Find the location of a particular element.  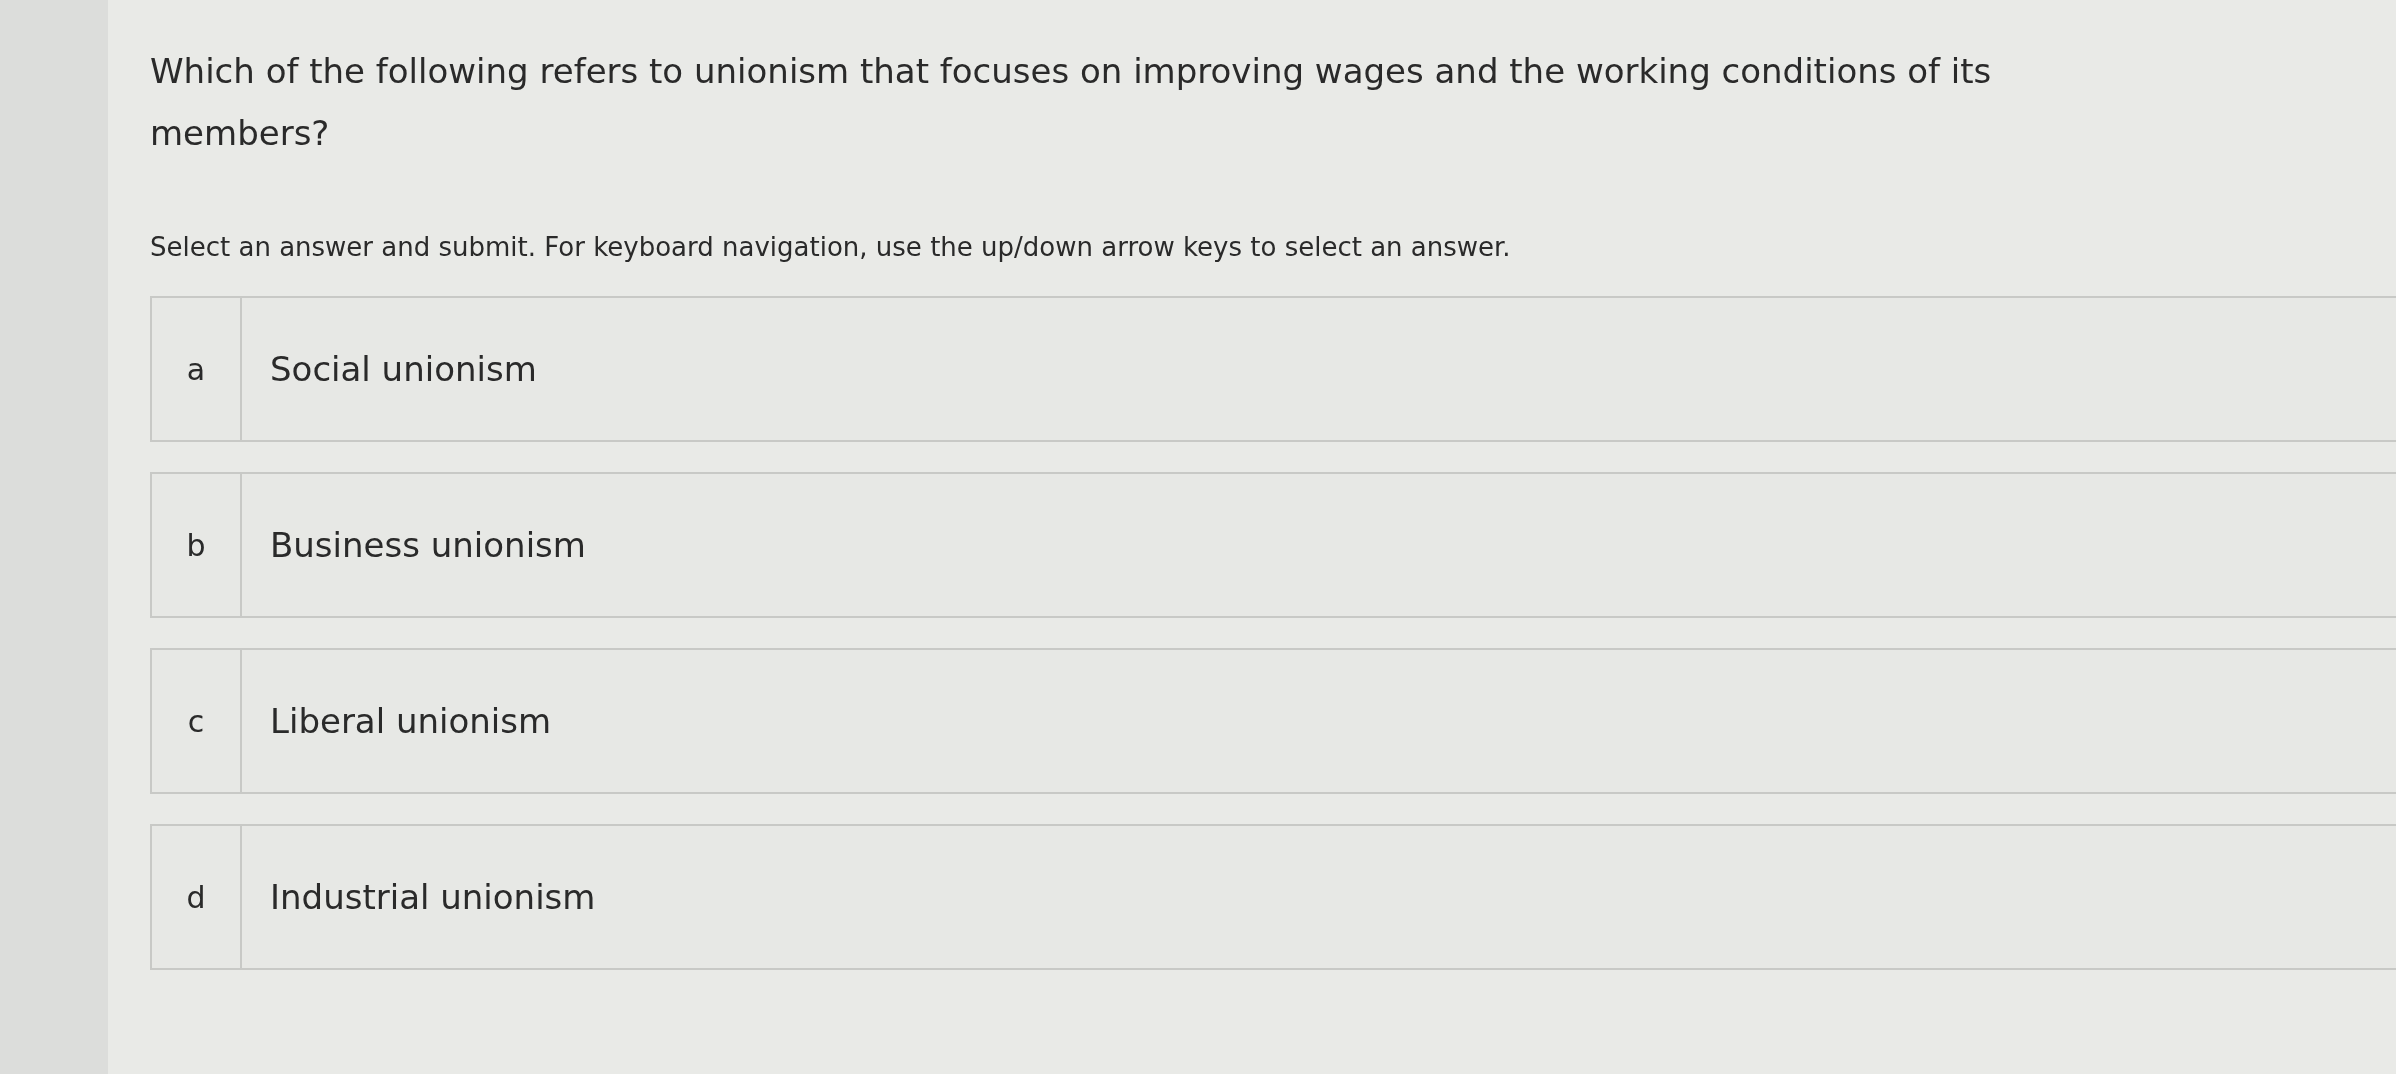

instruction-text: Select an answer and submit. For keyboard navigation, use the up/down arrow keys to select an answer. is located at coordinates (831, 247).